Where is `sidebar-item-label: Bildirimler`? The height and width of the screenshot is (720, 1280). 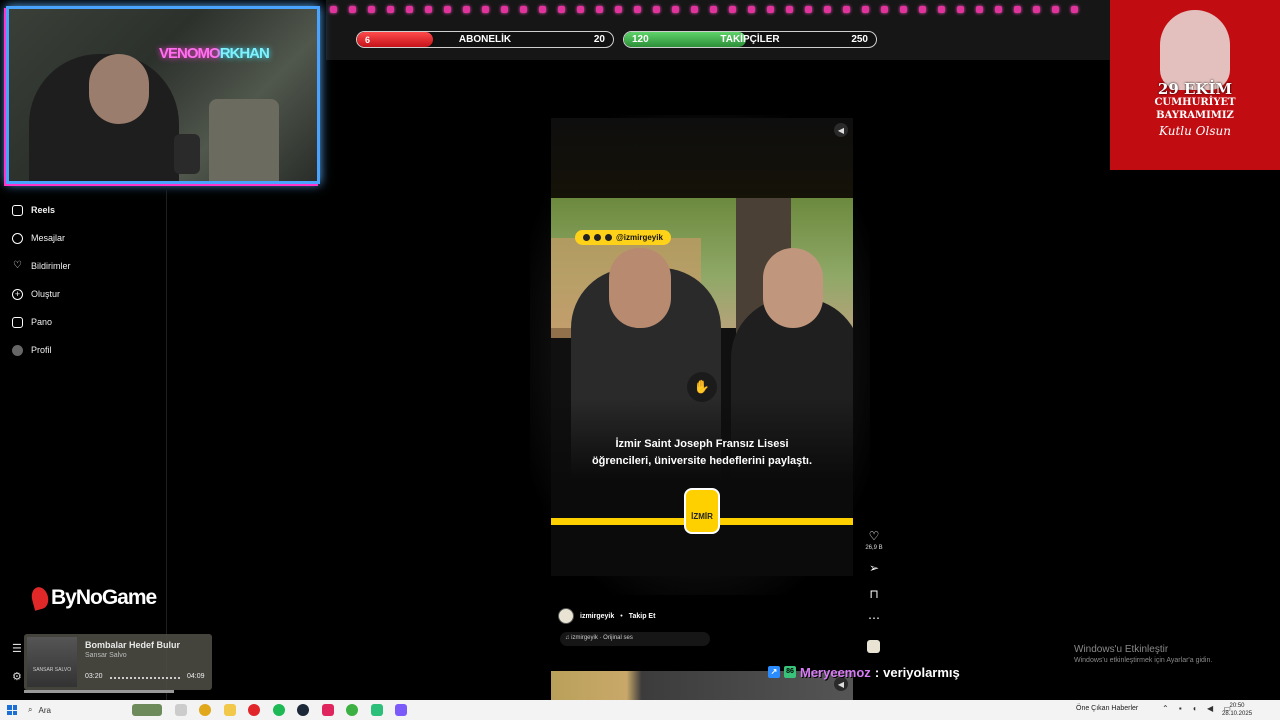 sidebar-item-label: Bildirimler is located at coordinates (51, 266).